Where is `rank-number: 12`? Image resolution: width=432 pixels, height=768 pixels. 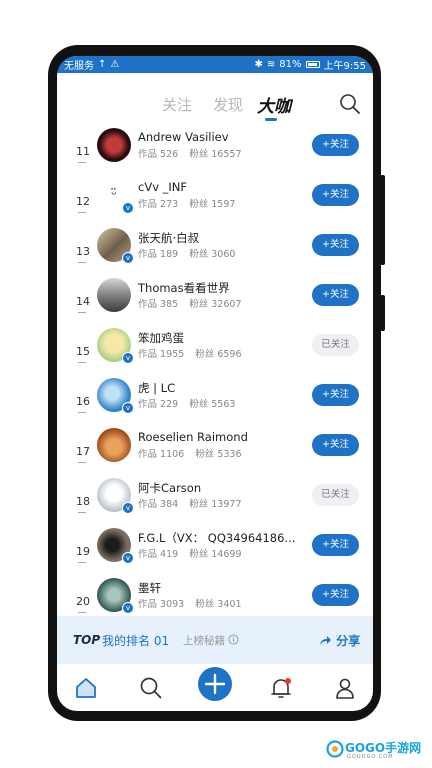 rank-number: 12 is located at coordinates (83, 204).